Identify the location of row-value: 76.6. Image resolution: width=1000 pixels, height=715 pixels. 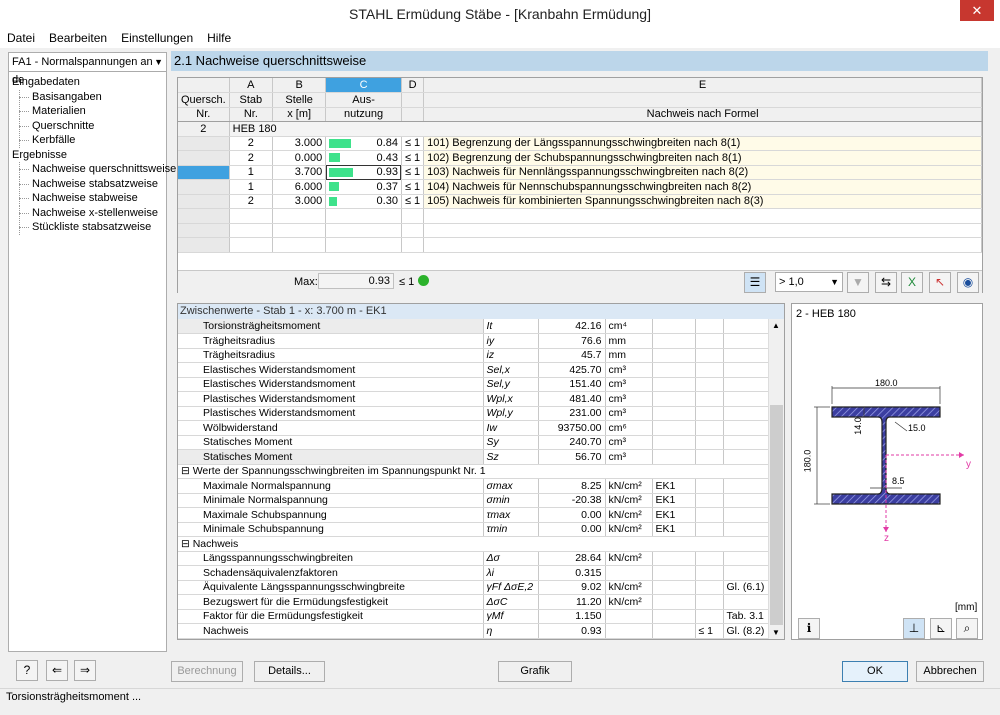
(572, 341).